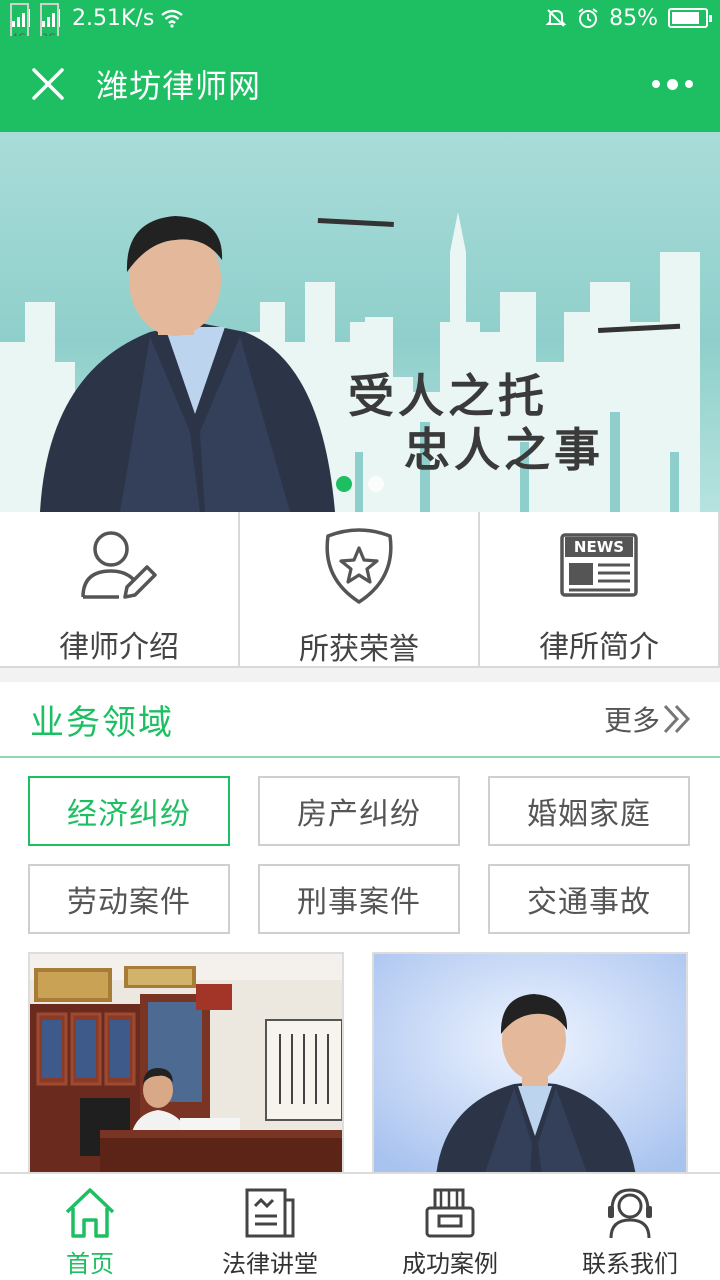 This screenshot has width=720, height=1280. What do you see at coordinates (633, 18) in the screenshot?
I see `battery-text: 85%` at bounding box center [633, 18].